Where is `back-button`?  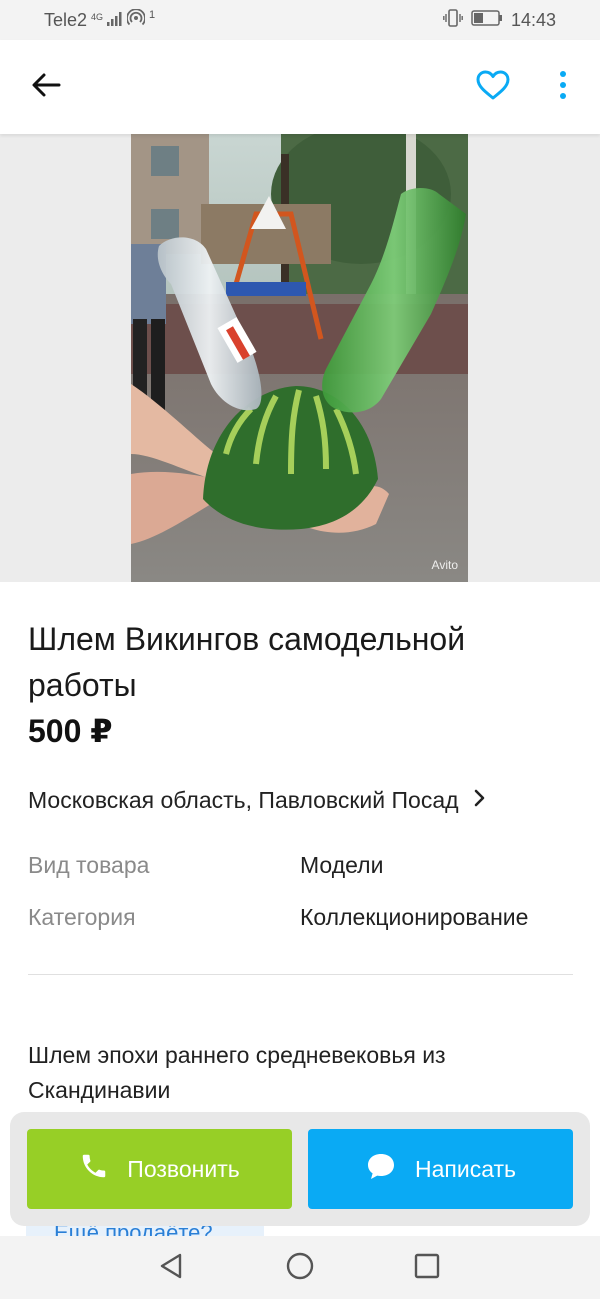 back-button is located at coordinates (46, 87).